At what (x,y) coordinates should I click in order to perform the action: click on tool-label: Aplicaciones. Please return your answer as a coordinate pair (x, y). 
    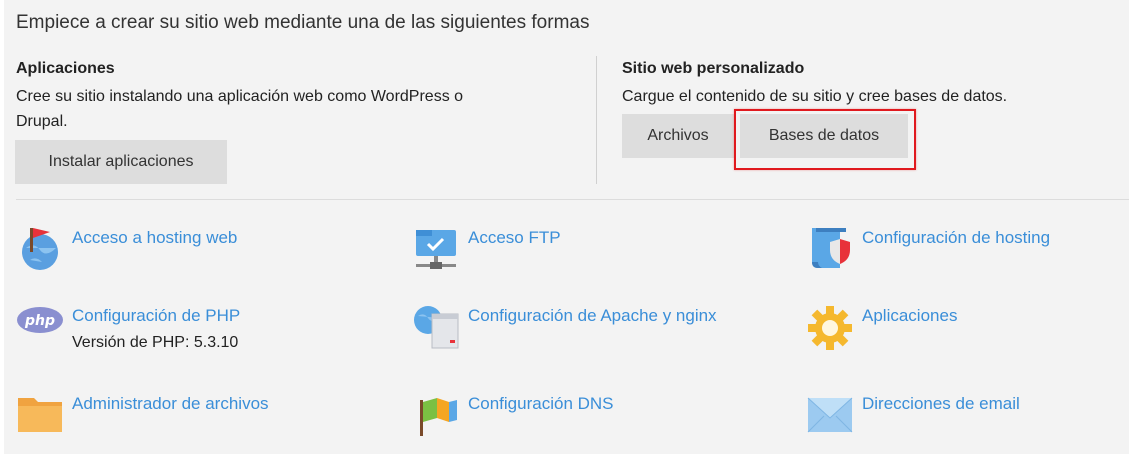
    Looking at the image, I should click on (909, 316).